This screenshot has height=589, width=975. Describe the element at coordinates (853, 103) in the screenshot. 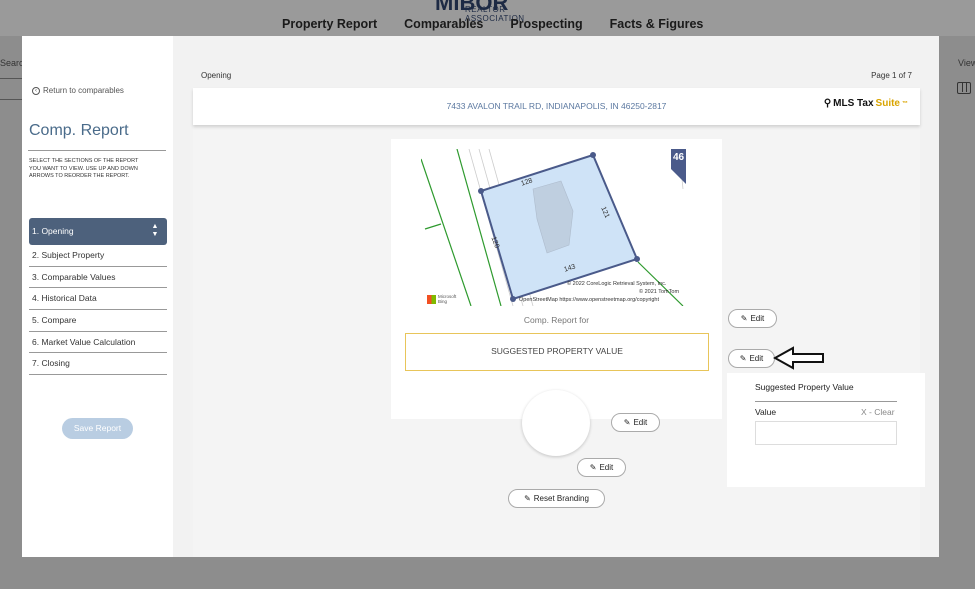

I see `brand-prefix: MLS Tax` at that location.